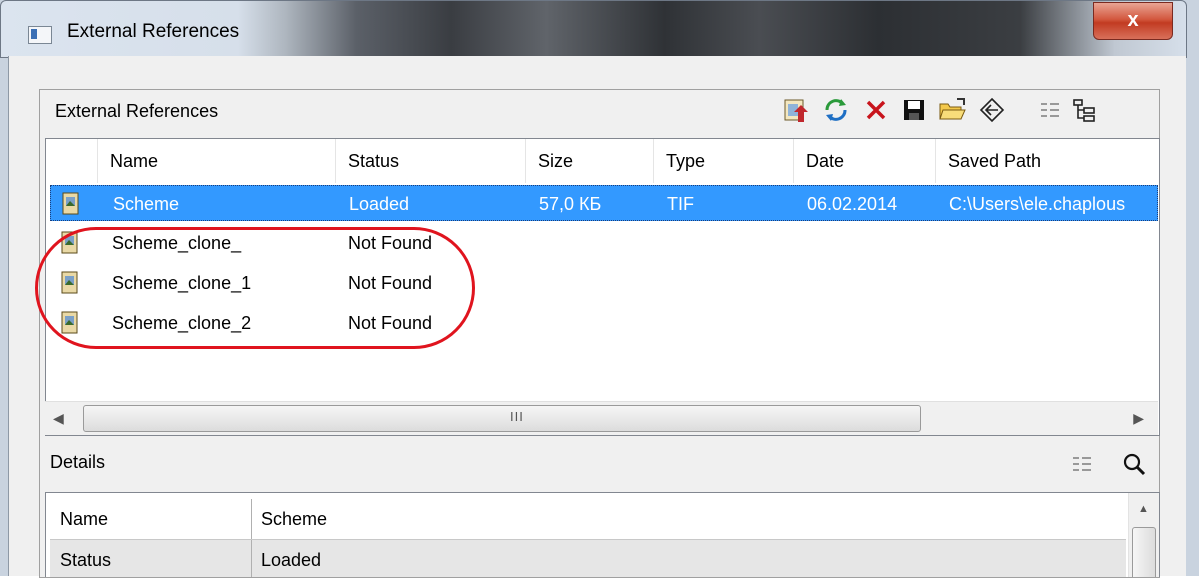 This screenshot has height=578, width=1199. What do you see at coordinates (1084, 110) in the screenshot?
I see `tree-view-icon` at bounding box center [1084, 110].